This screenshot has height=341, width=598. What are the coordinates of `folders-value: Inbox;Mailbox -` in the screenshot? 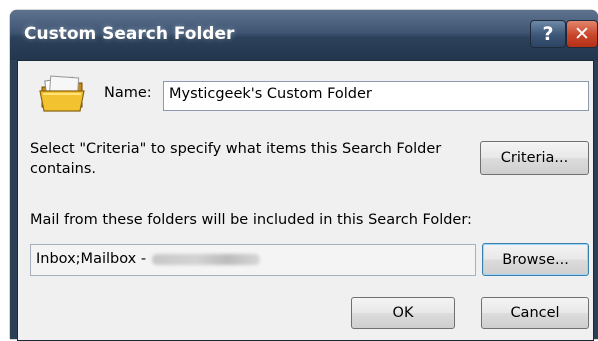 It's located at (91, 259).